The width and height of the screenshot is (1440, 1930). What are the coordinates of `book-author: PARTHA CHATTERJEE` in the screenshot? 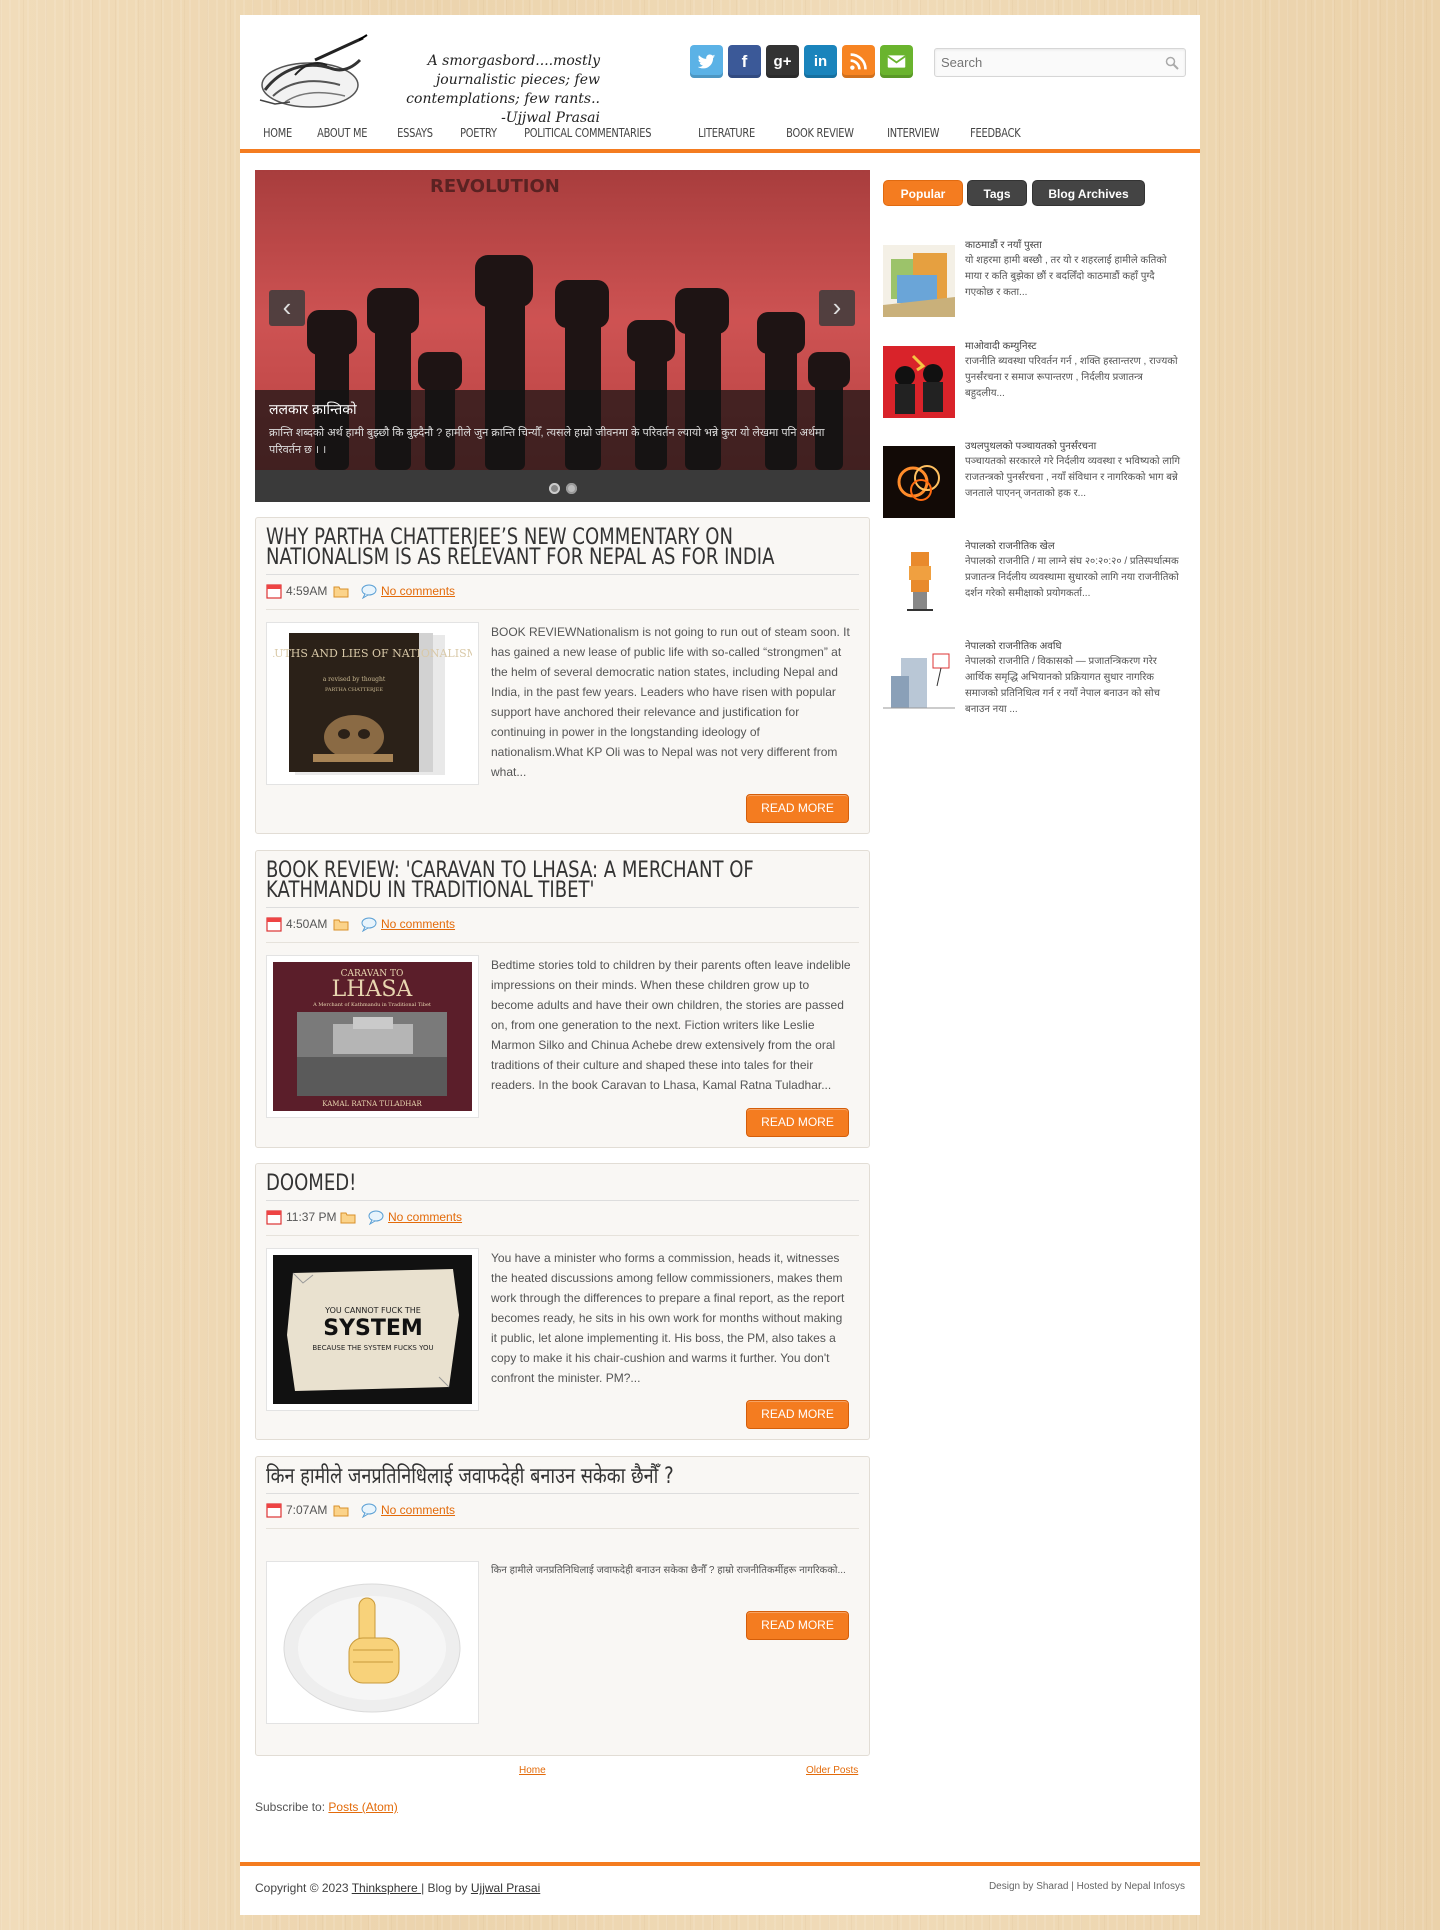 It's located at (354, 690).